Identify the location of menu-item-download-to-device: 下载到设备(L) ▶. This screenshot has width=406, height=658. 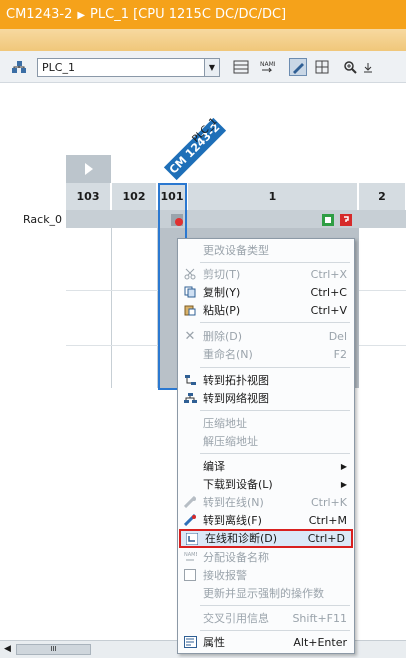
(266, 484).